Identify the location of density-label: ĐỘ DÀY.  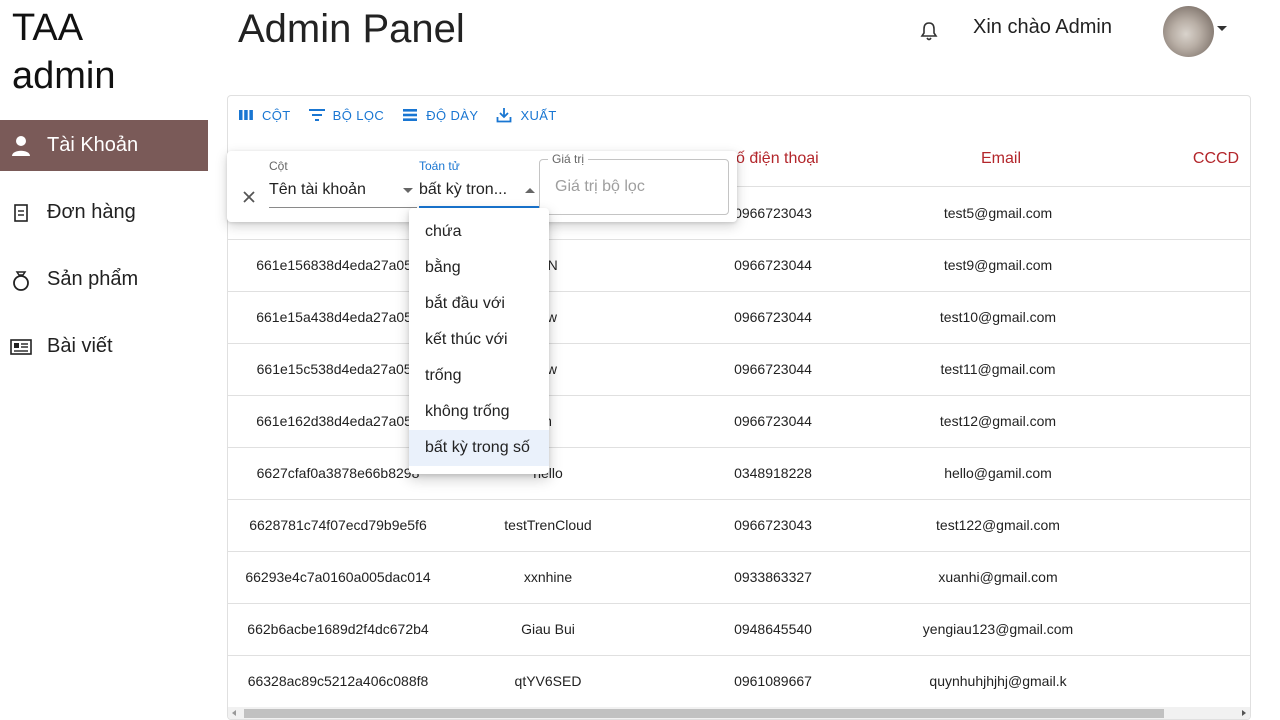
(452, 115).